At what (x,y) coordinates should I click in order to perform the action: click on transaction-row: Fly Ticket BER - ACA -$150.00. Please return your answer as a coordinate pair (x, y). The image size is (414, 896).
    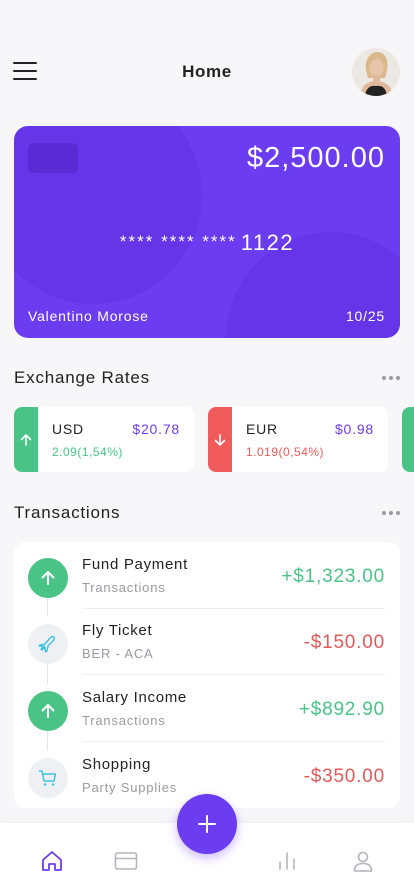
    Looking at the image, I should click on (207, 641).